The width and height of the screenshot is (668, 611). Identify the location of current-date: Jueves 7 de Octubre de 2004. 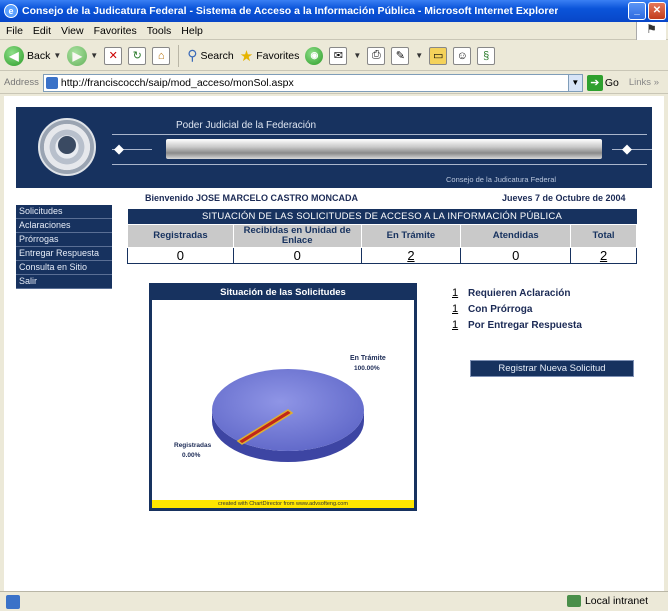
(564, 198).